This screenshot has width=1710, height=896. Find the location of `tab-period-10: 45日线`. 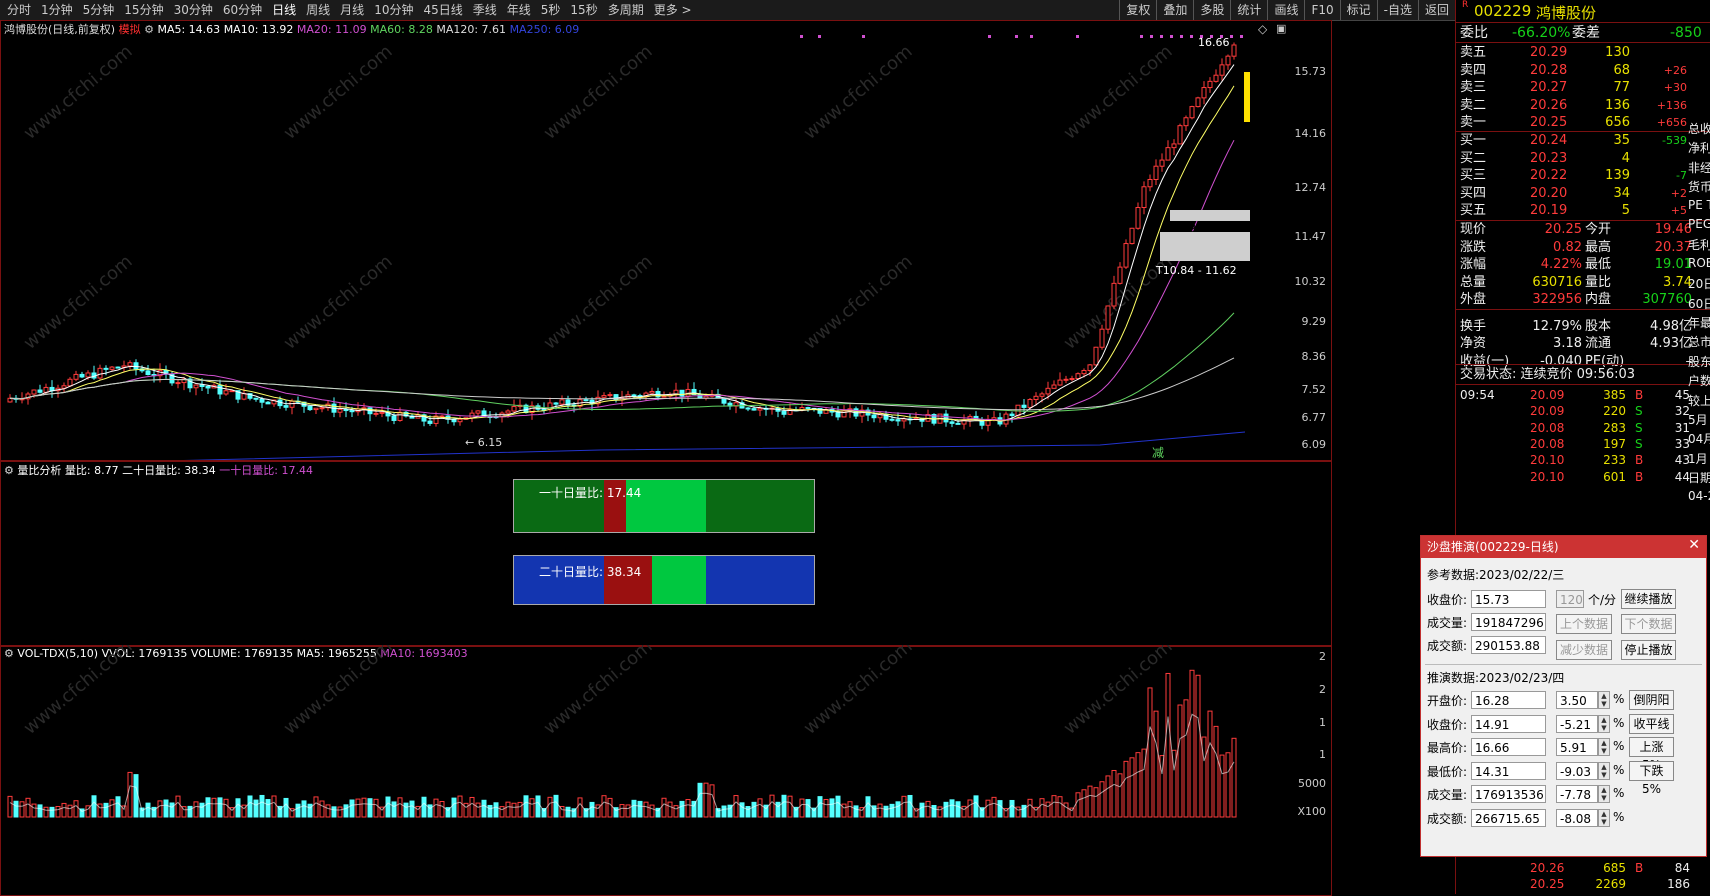

tab-period-10: 45日线 is located at coordinates (442, 10).